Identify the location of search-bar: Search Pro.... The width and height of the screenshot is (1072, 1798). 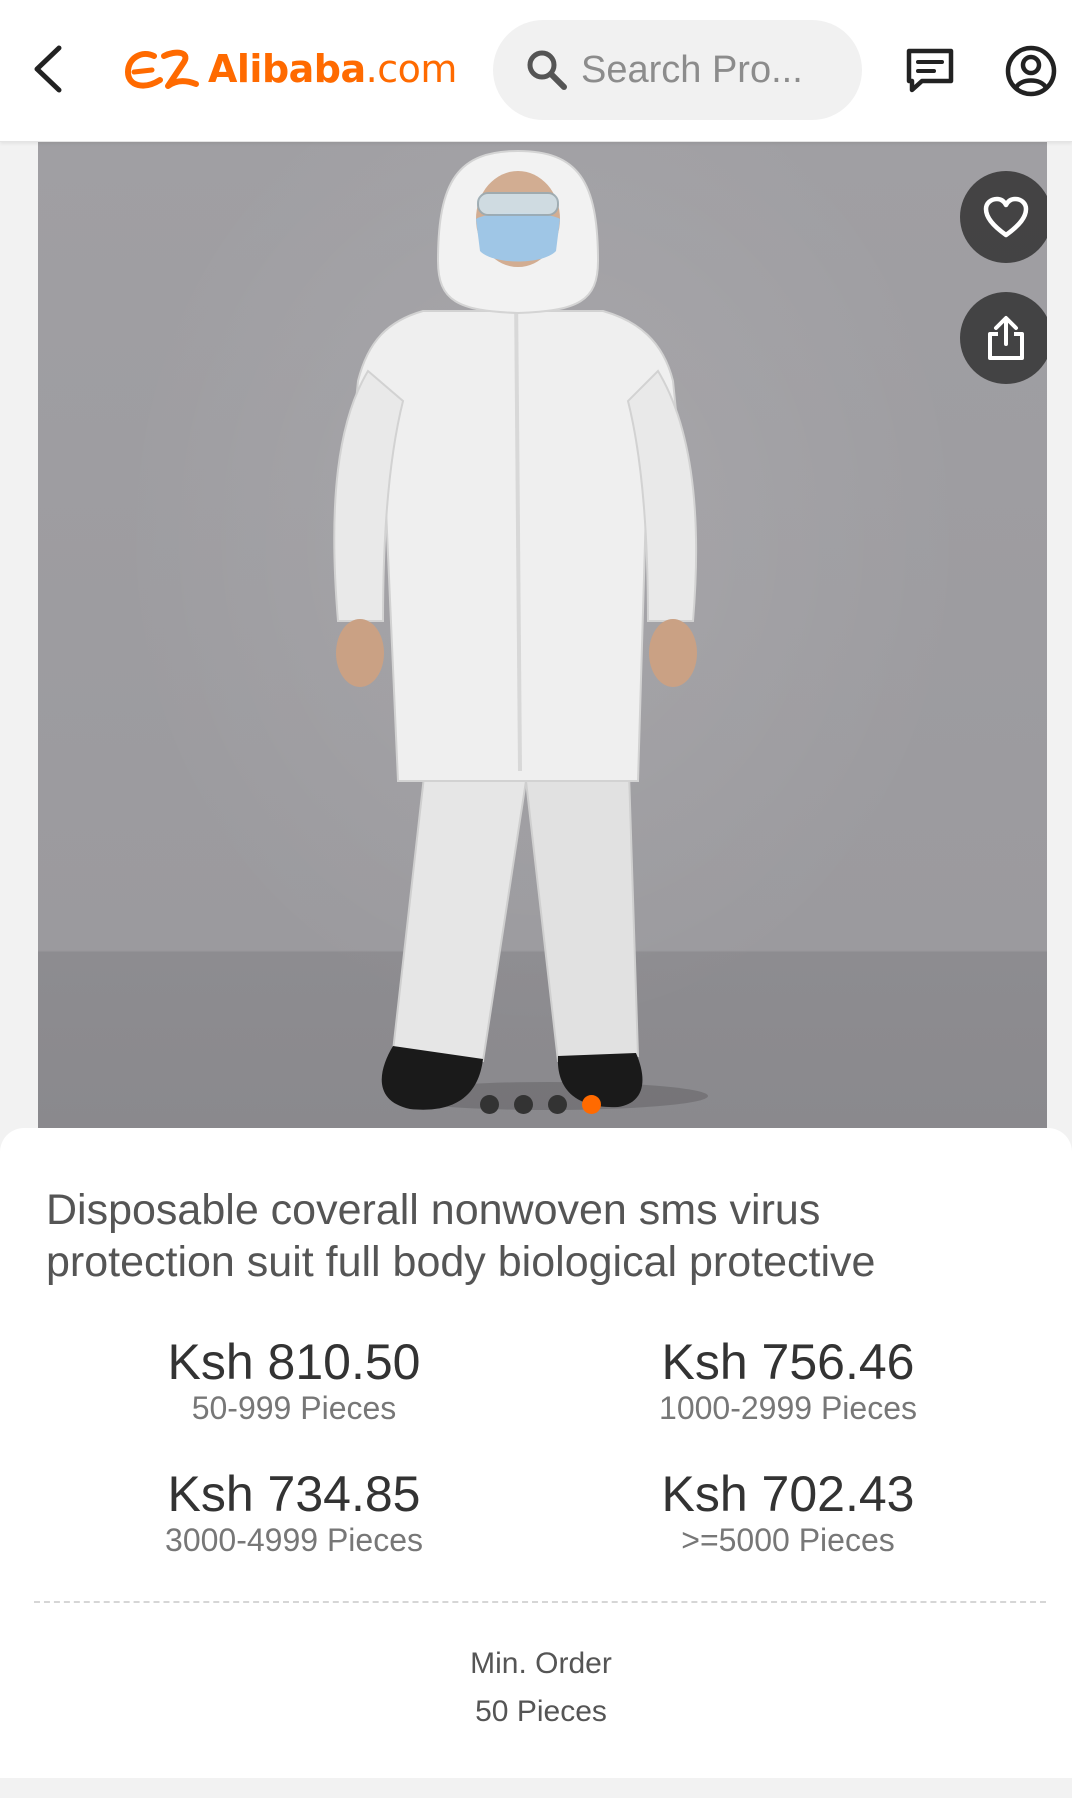
(677, 70).